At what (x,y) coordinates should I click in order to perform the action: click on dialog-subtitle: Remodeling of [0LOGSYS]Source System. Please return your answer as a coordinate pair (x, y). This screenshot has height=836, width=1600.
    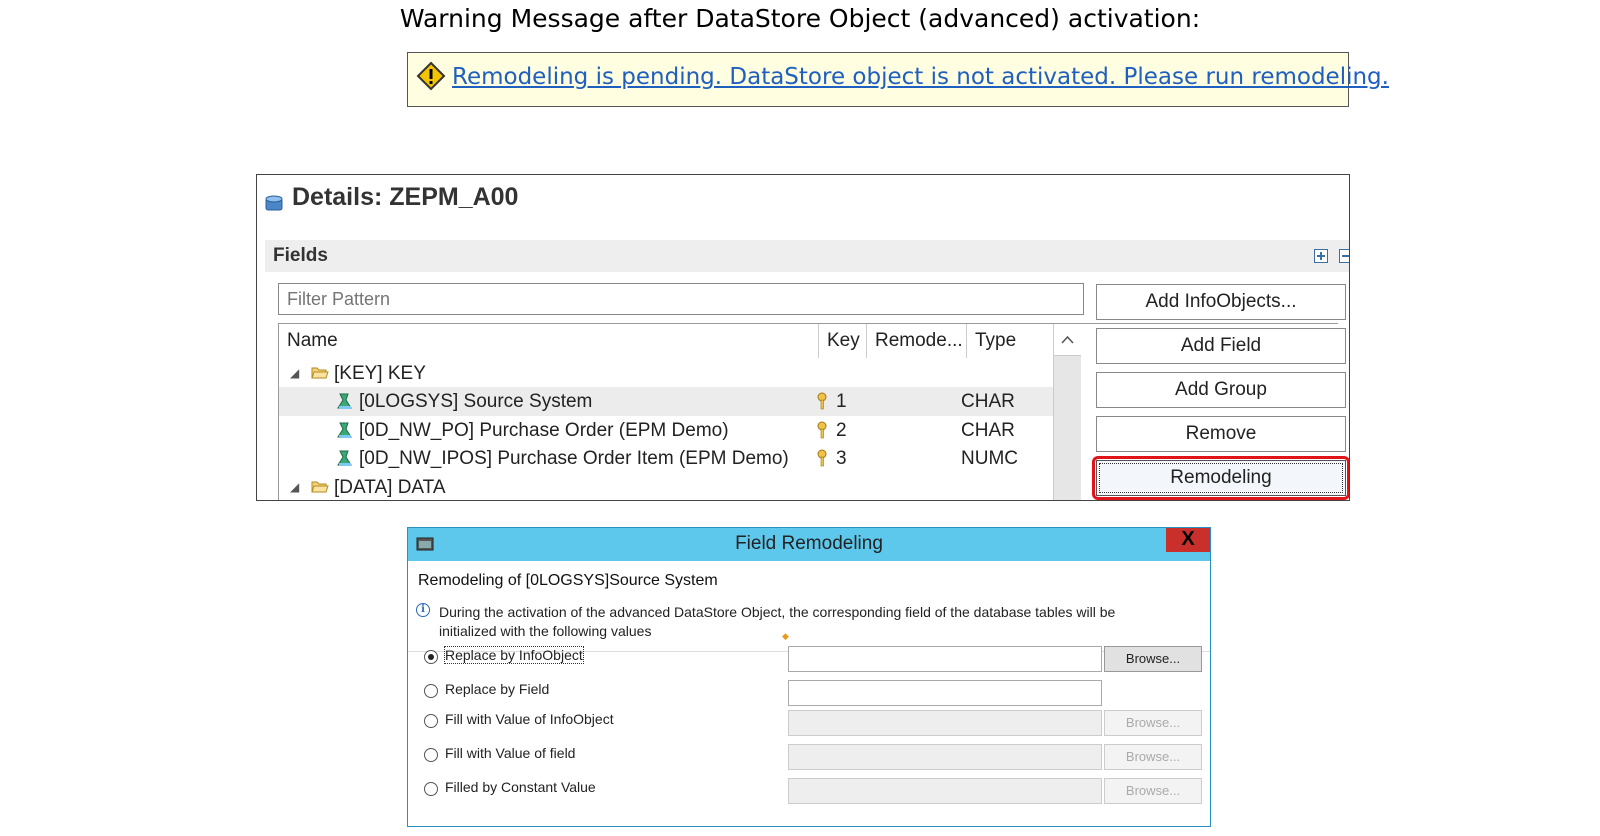
    Looking at the image, I should click on (568, 580).